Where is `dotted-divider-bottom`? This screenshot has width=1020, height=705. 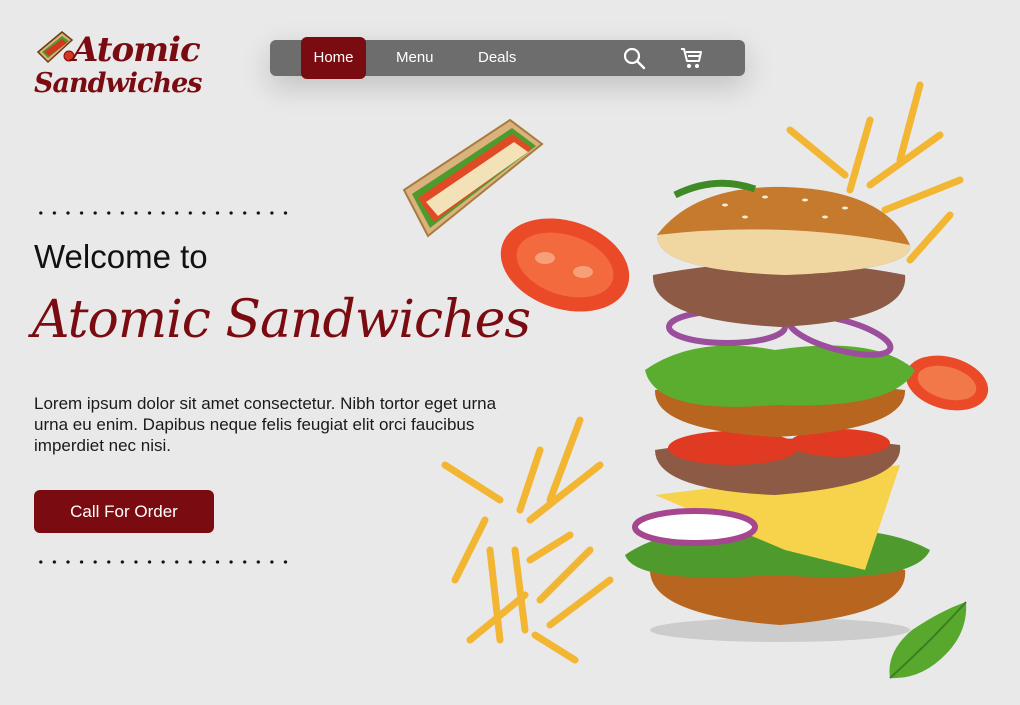
dotted-divider-bottom is located at coordinates (165, 562).